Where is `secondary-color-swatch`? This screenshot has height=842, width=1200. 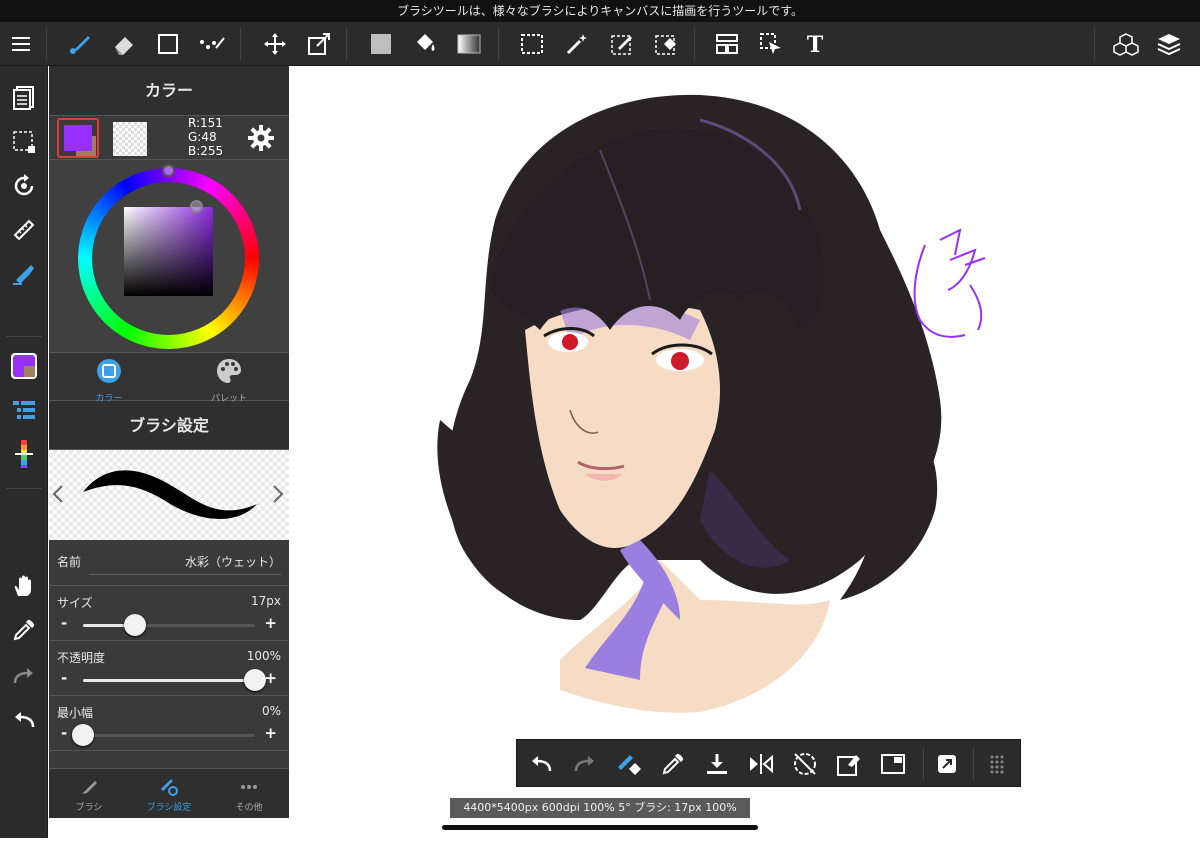
secondary-color-swatch is located at coordinates (130, 139).